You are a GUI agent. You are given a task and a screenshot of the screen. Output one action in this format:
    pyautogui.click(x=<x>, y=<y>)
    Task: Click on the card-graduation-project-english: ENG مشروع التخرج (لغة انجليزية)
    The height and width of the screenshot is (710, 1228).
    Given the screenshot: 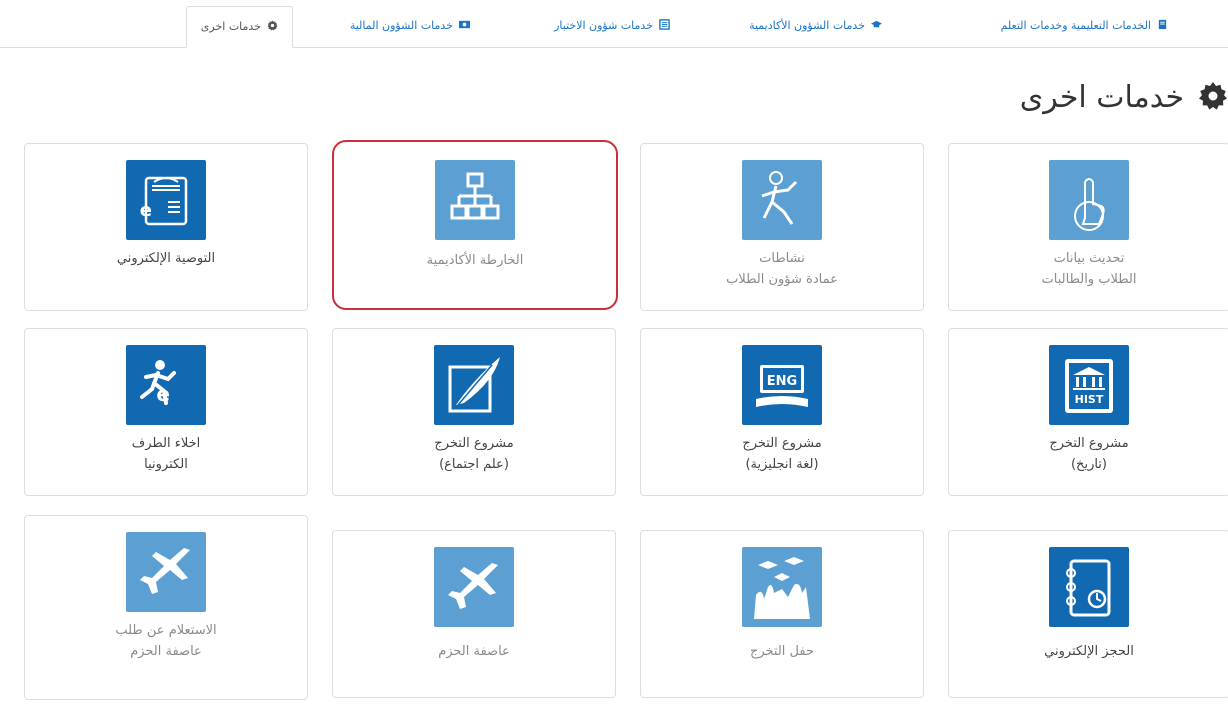 What is the action you would take?
    pyautogui.click(x=782, y=412)
    